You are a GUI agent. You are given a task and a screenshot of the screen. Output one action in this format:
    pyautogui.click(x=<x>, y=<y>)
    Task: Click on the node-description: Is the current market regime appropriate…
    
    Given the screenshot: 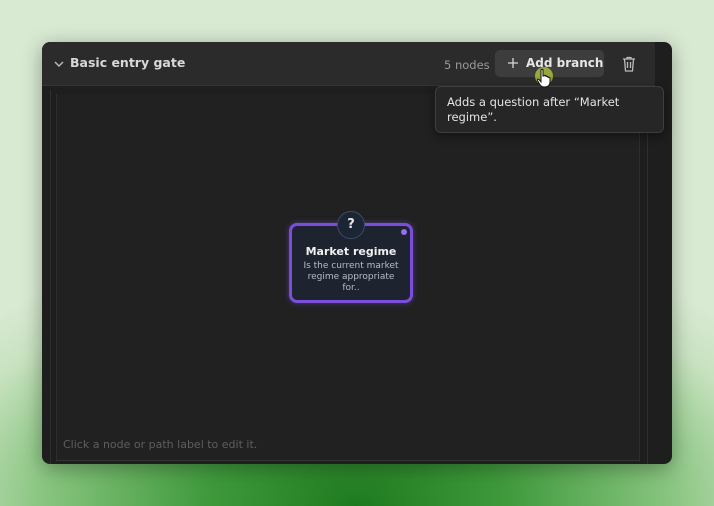 What is the action you would take?
    pyautogui.click(x=351, y=277)
    